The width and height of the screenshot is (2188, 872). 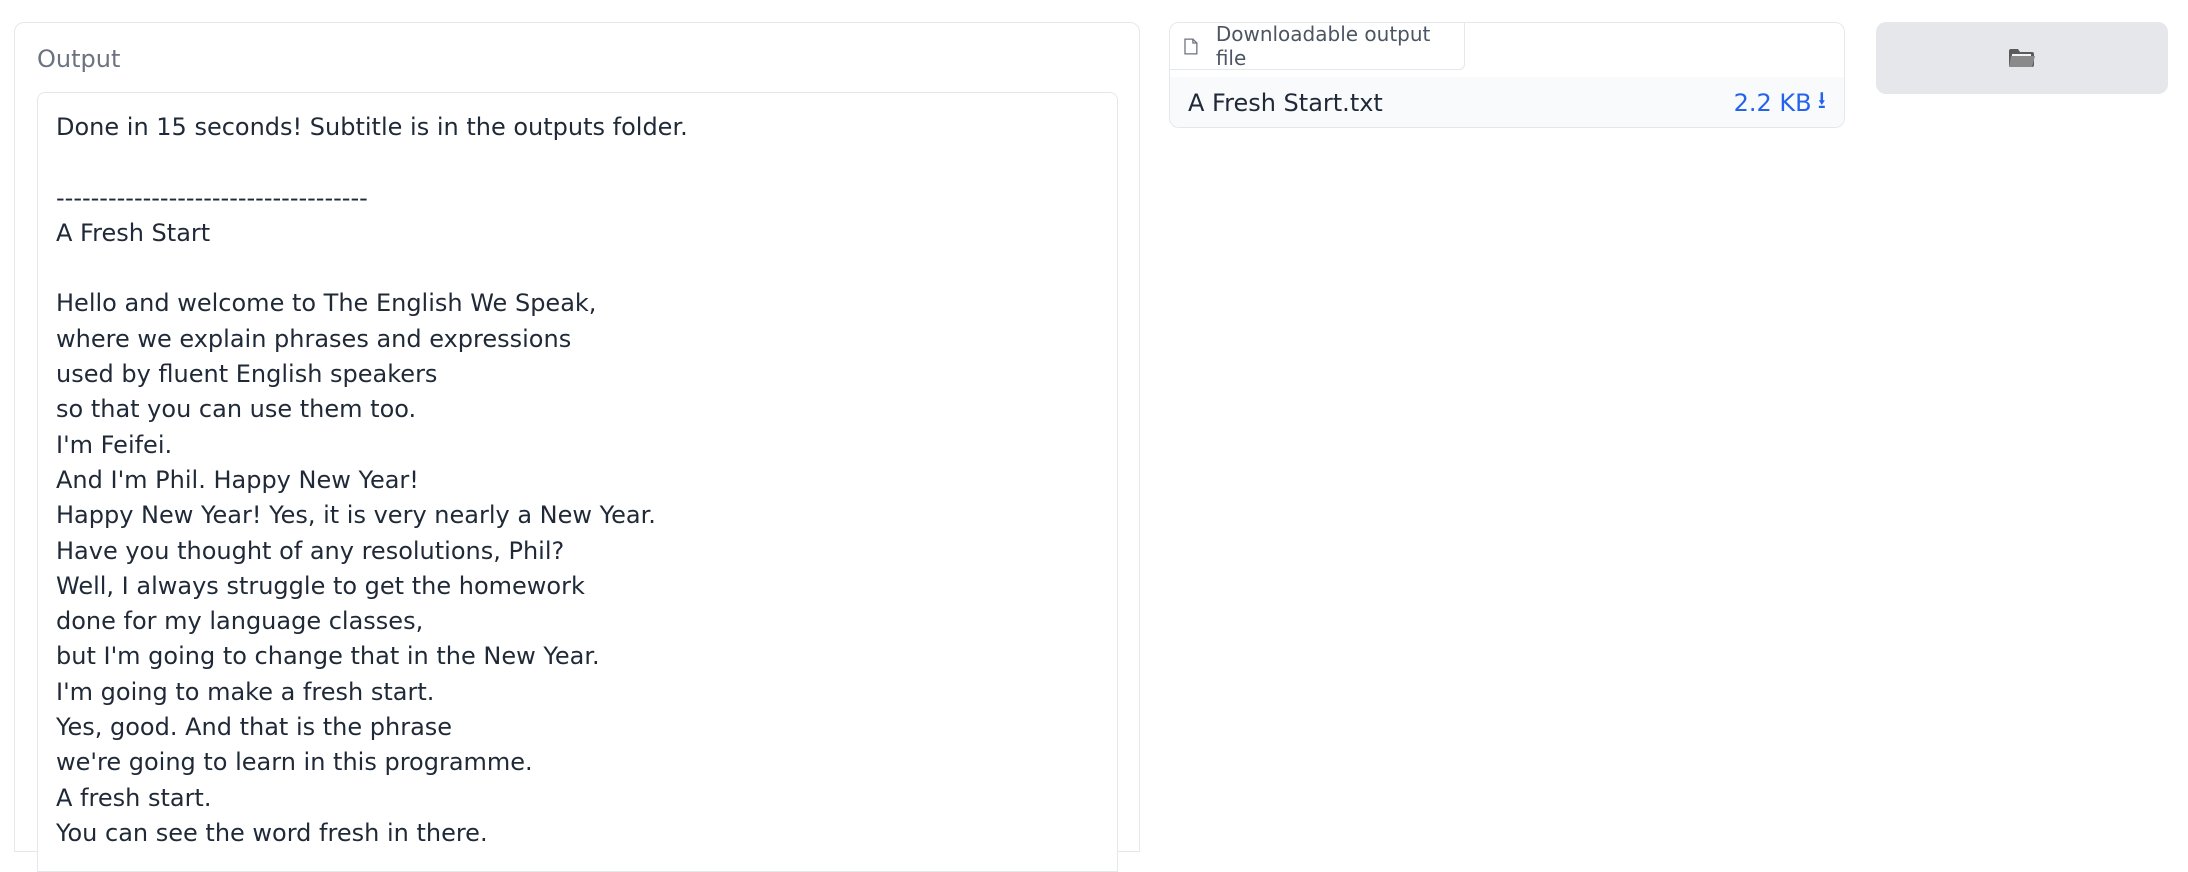 I want to click on file-tab: Downloadable output file, so click(x=1317, y=46).